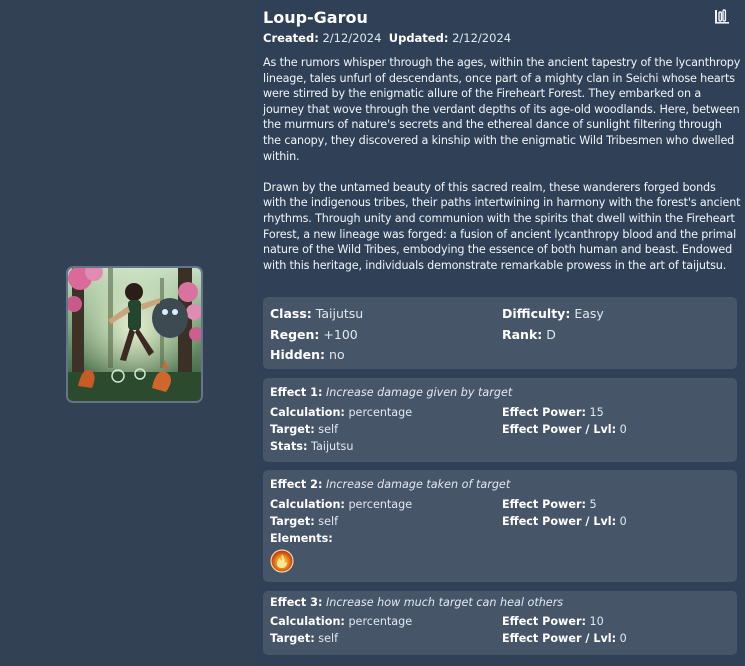 The image size is (745, 666). I want to click on bar-chart-icon, so click(722, 16).